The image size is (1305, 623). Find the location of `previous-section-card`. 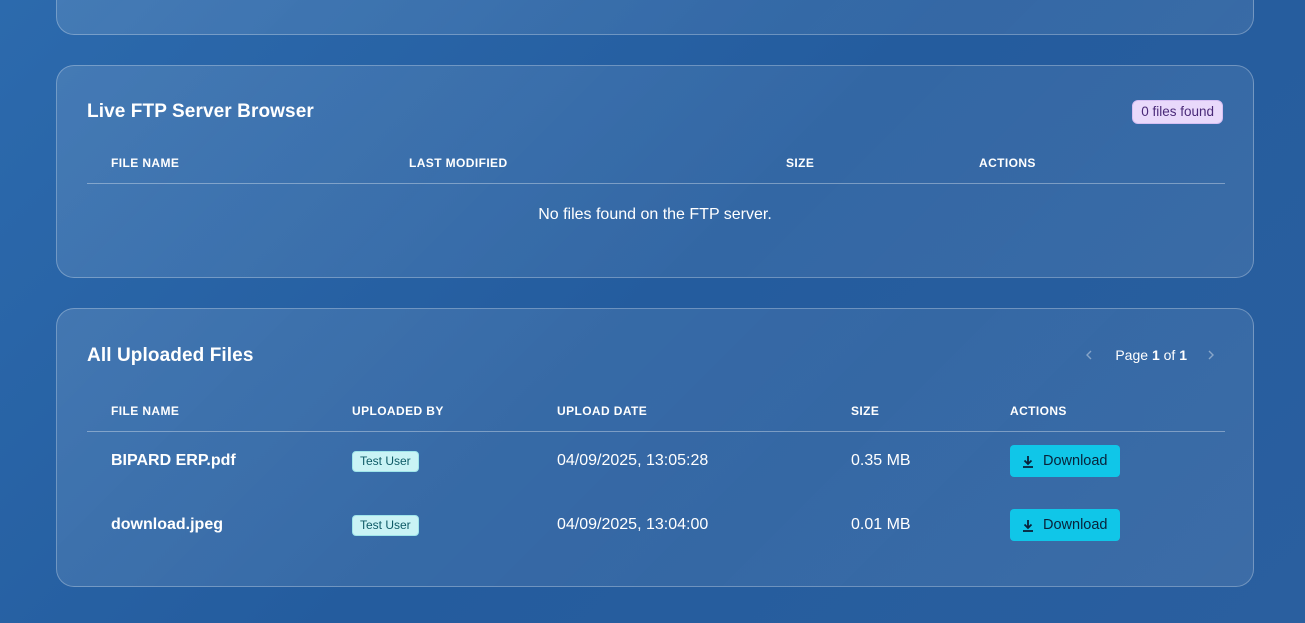

previous-section-card is located at coordinates (655, 17).